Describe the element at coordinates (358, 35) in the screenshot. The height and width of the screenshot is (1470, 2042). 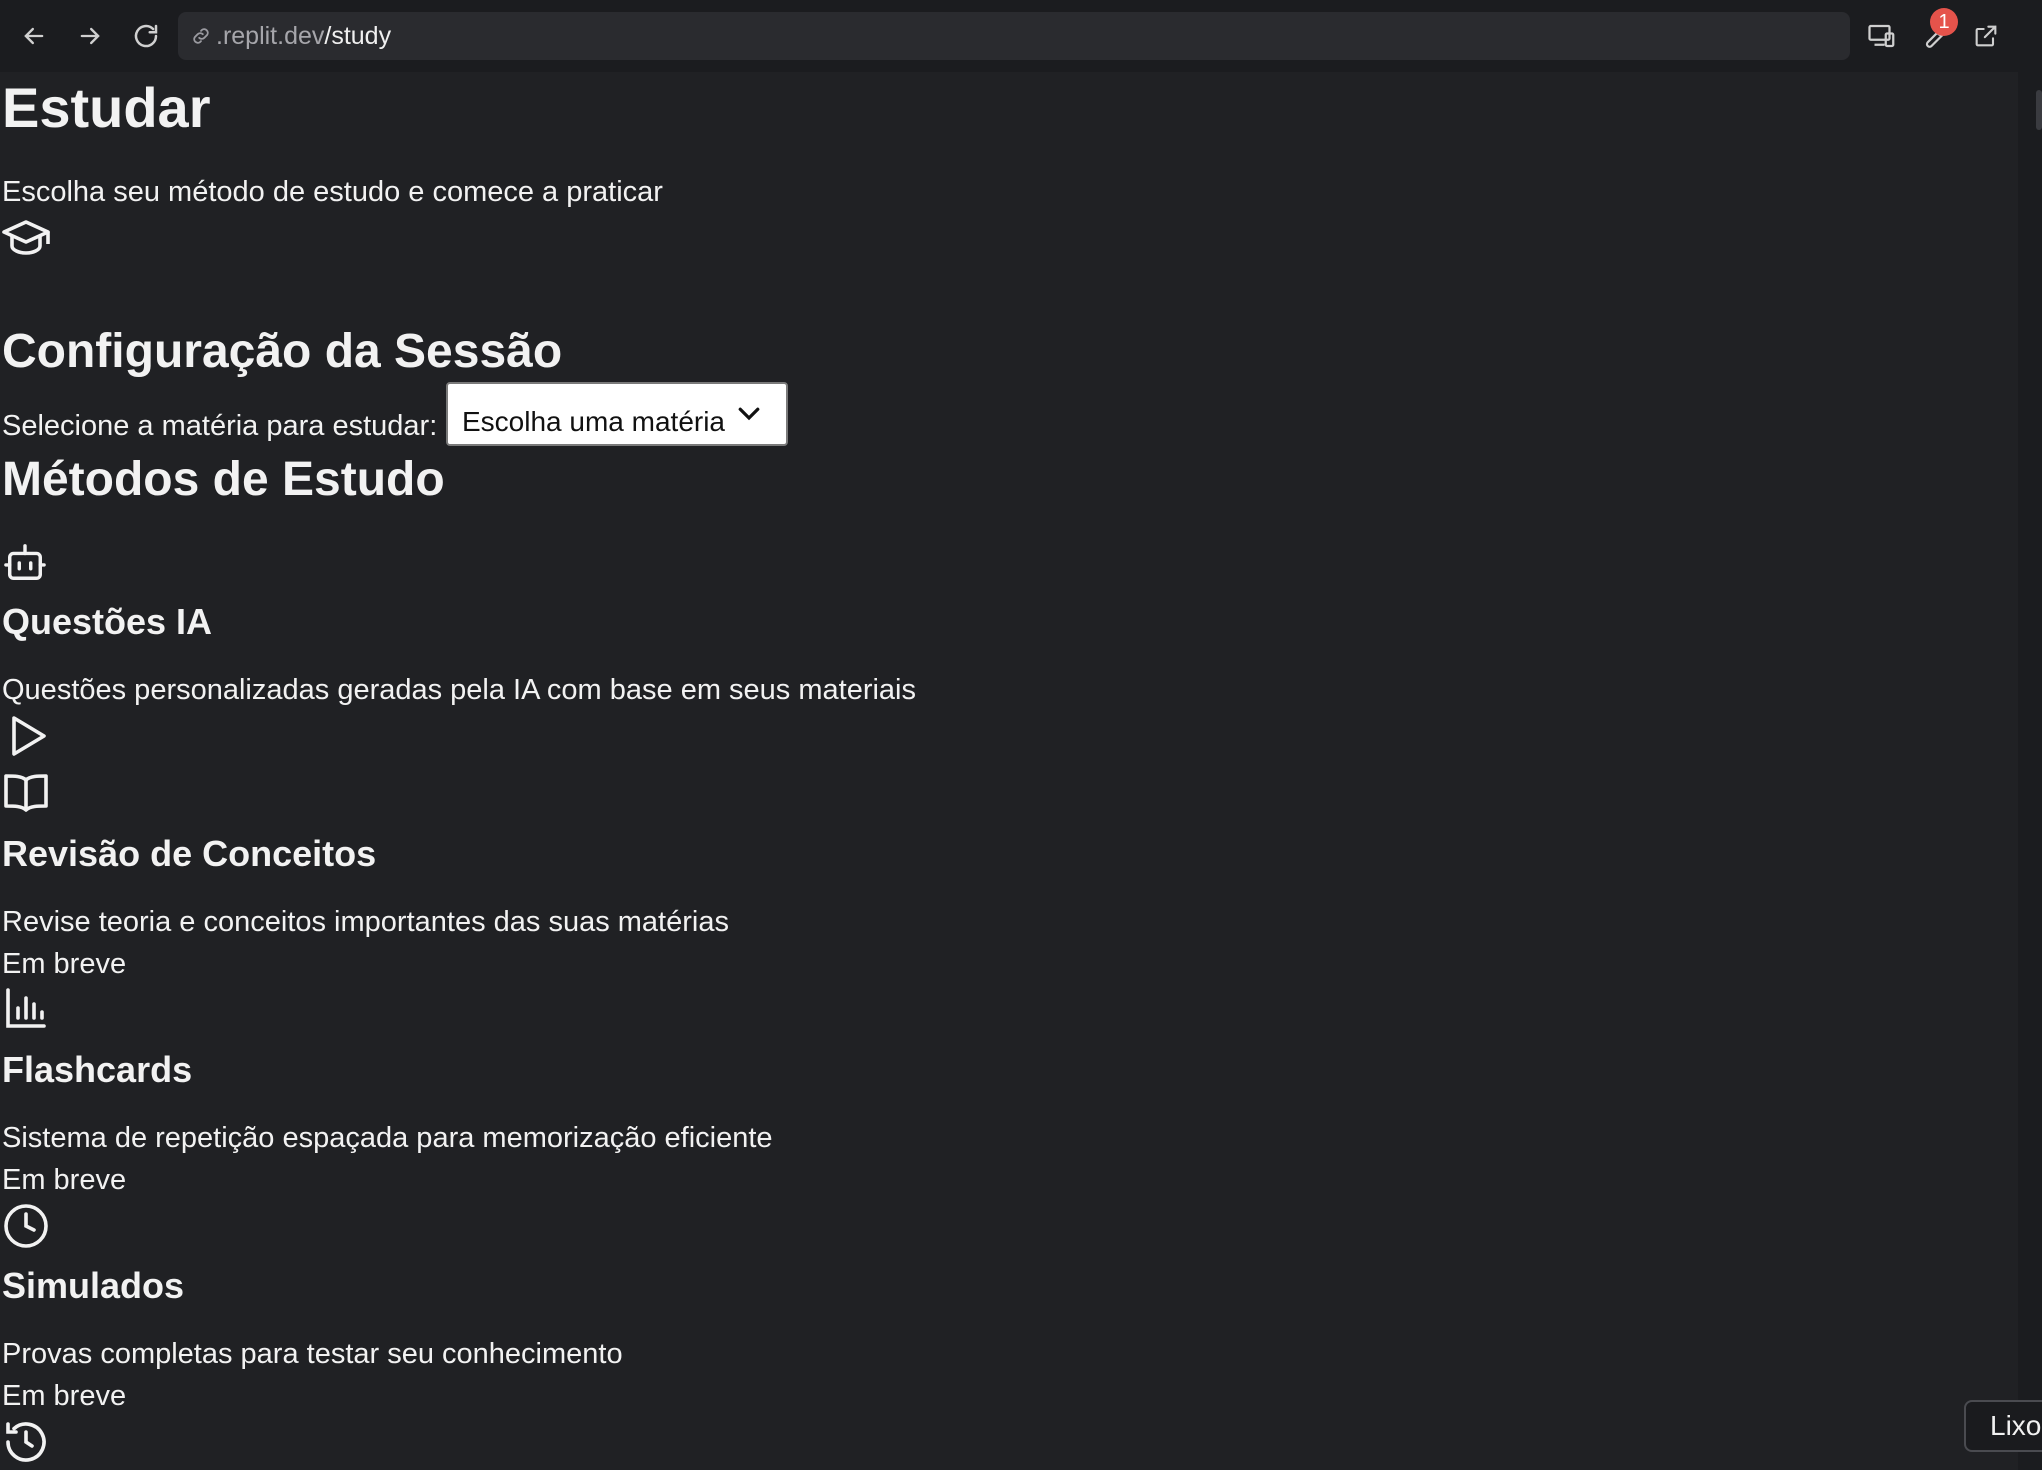
I see `url-path: /study` at that location.